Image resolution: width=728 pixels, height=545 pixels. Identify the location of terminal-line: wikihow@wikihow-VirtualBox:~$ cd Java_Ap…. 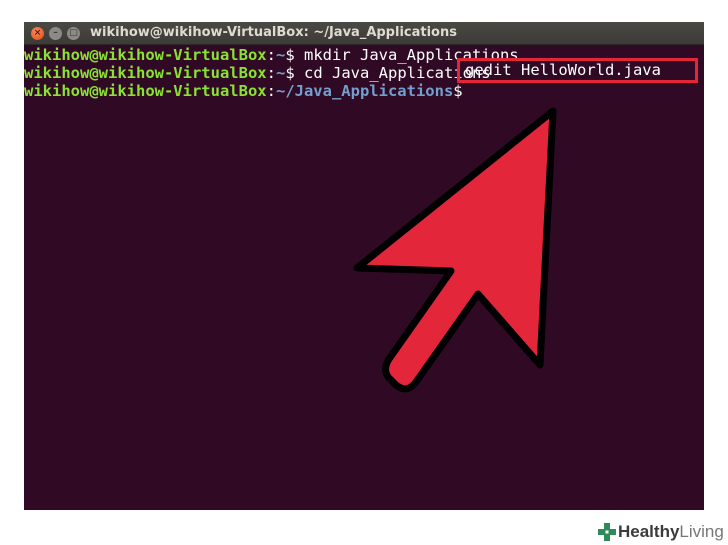
(257, 73).